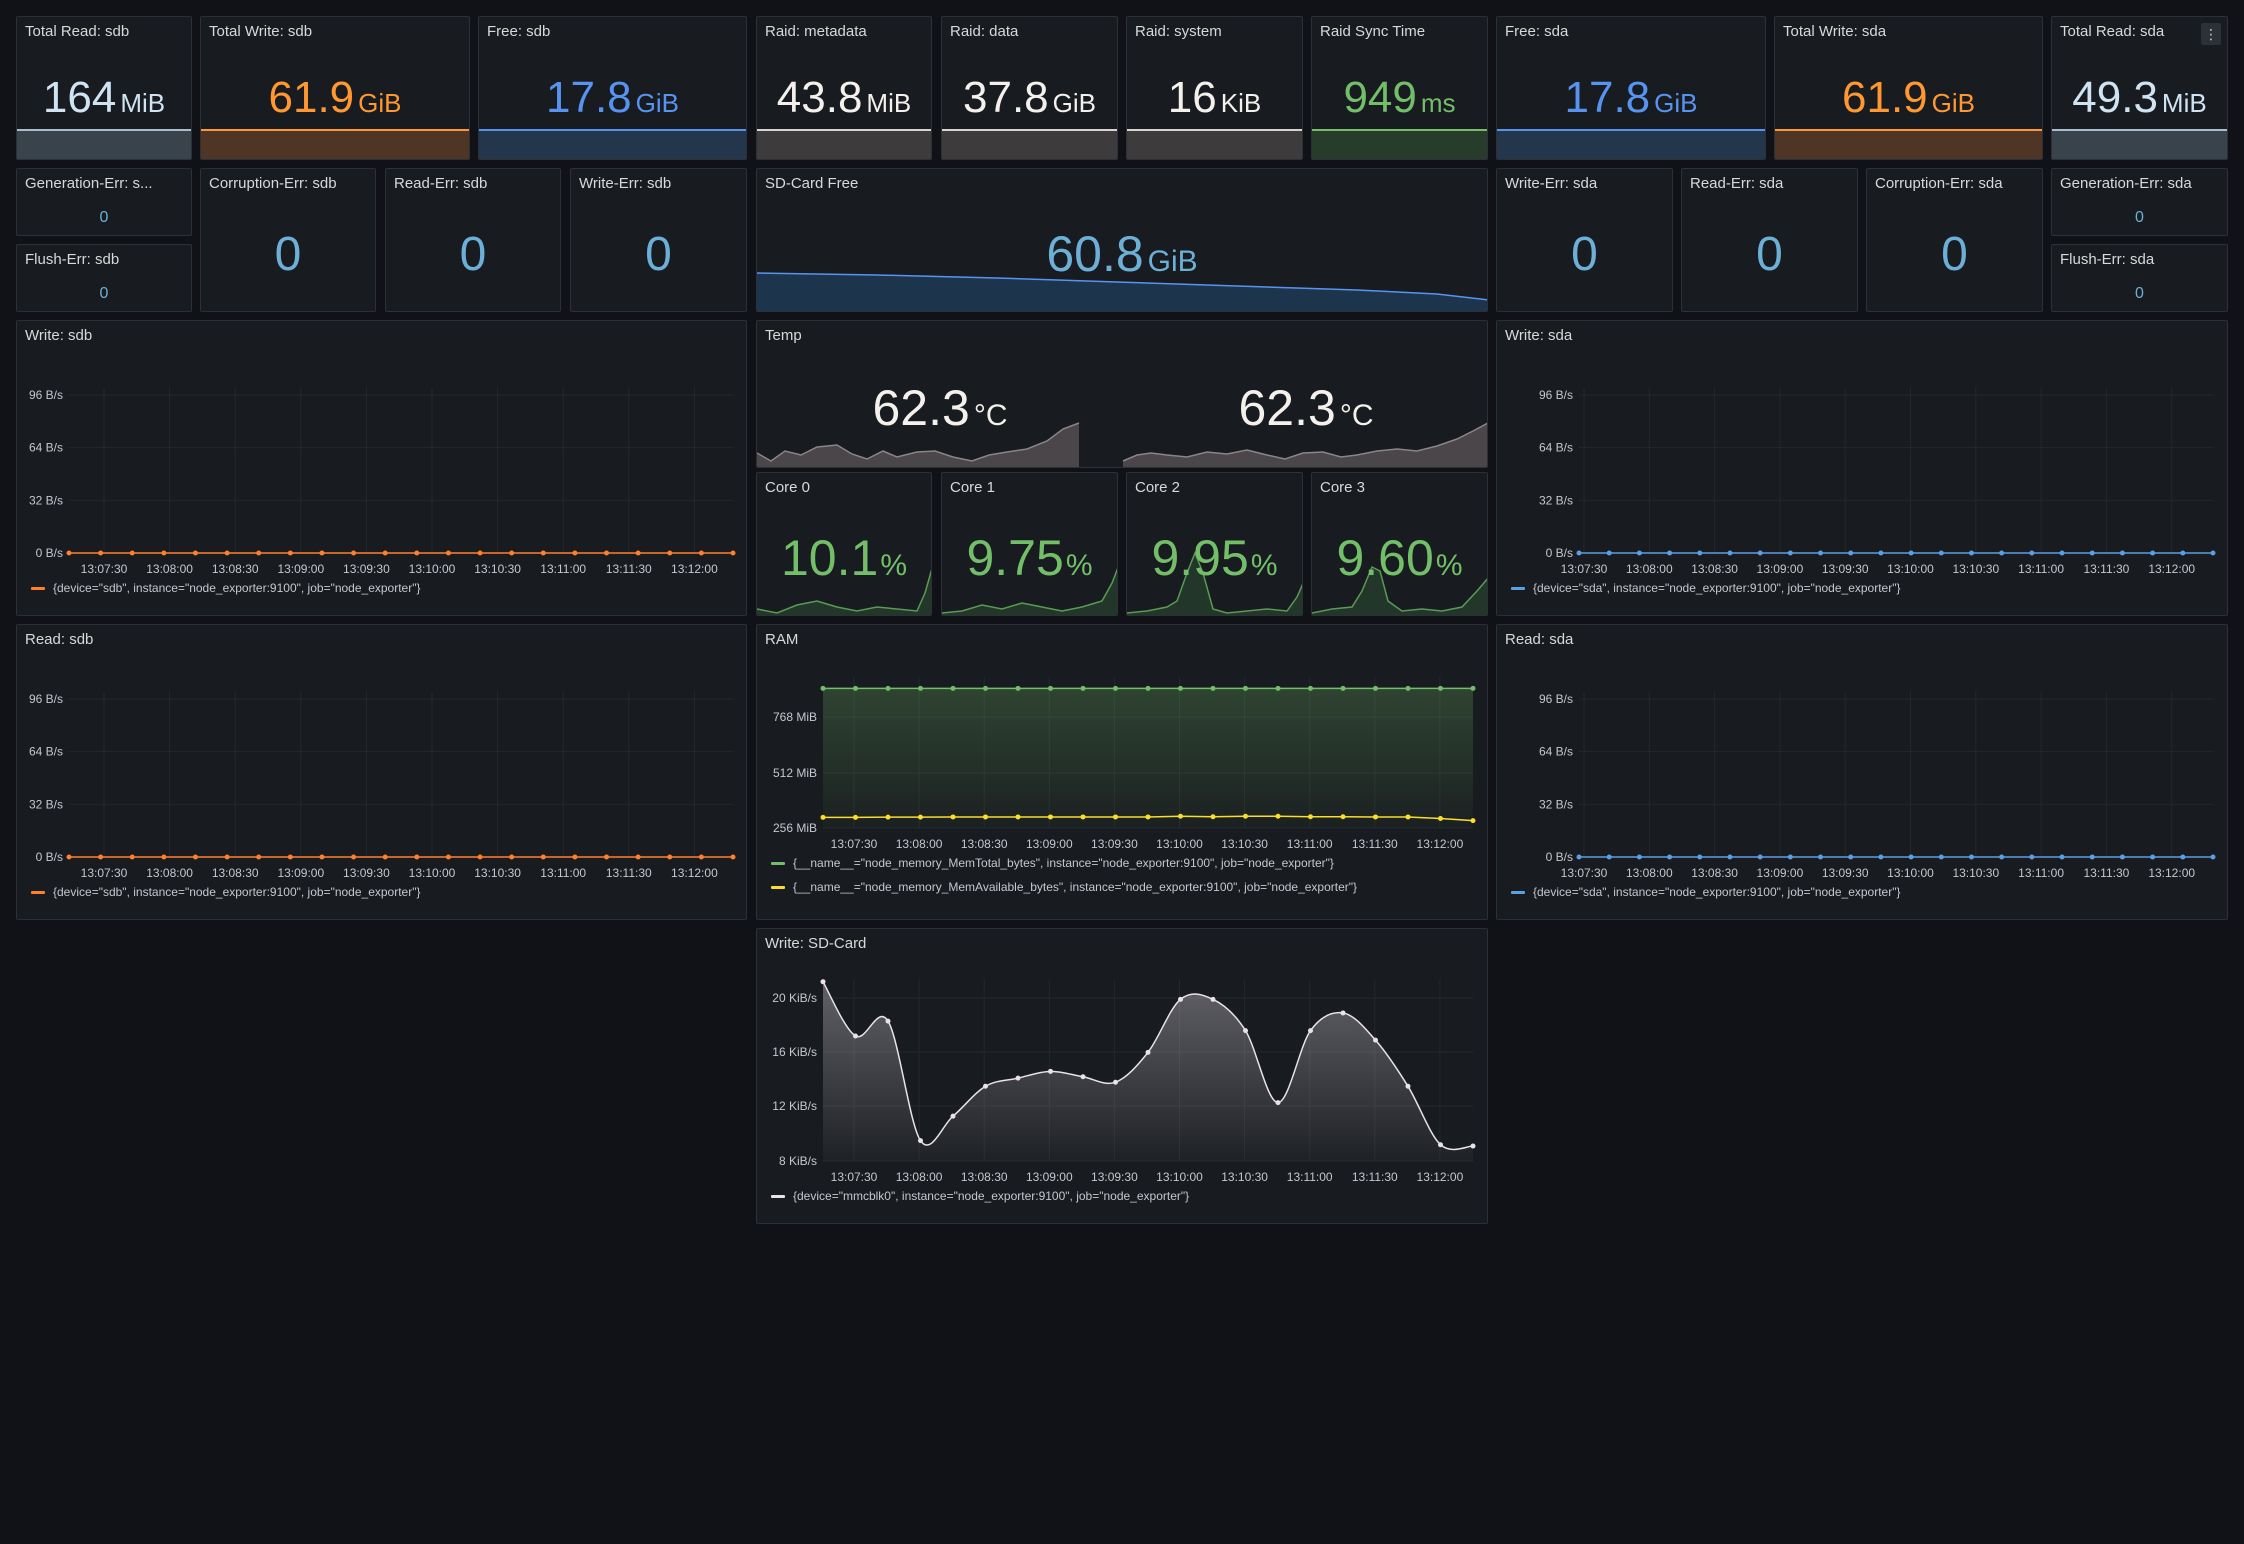 The height and width of the screenshot is (1544, 2244). Describe the element at coordinates (1214, 88) in the screenshot. I see `stat-panel: Raid: system 16 KiB` at that location.